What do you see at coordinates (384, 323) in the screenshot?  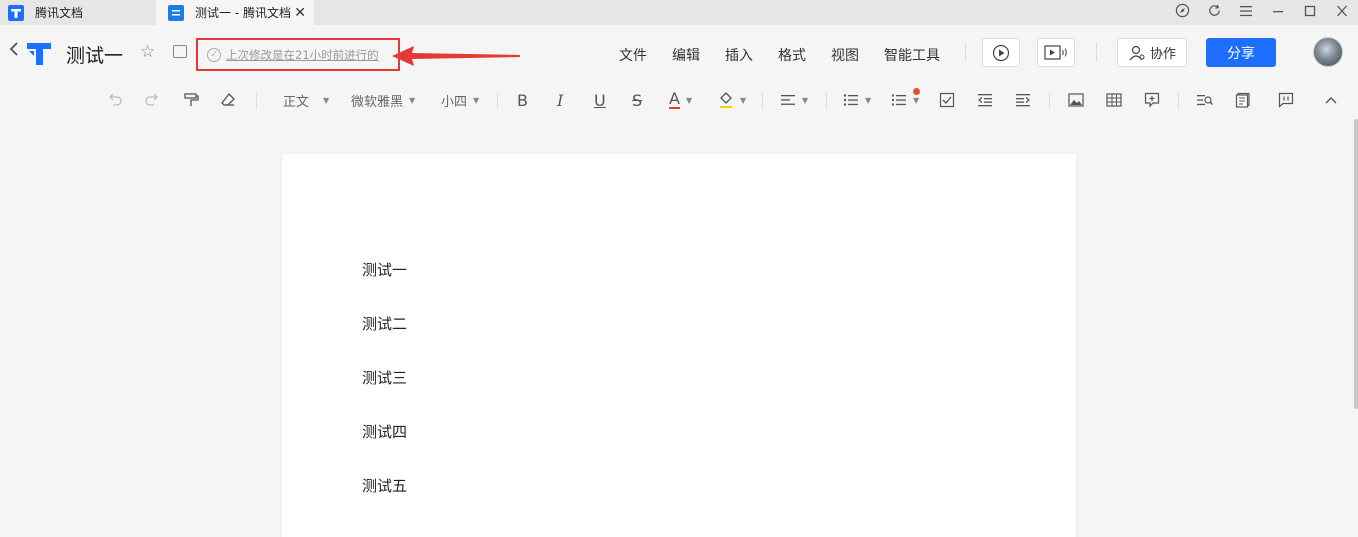 I see `paragraph: 测试二` at bounding box center [384, 323].